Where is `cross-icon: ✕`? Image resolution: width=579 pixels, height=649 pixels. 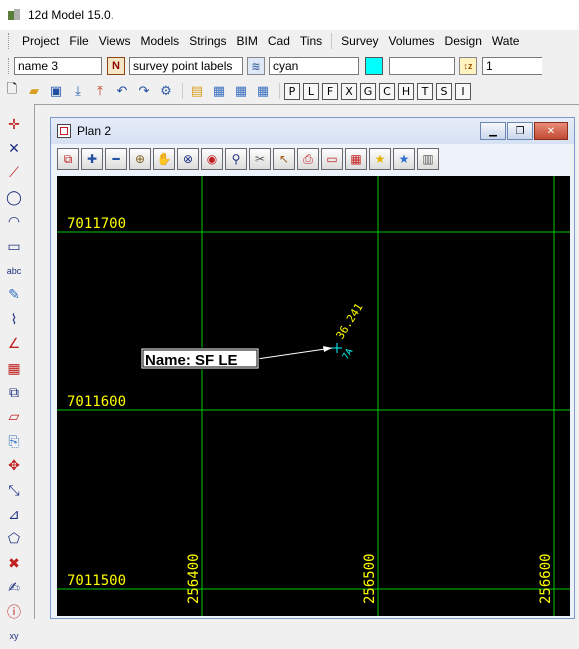 cross-icon: ✕ is located at coordinates (14, 148).